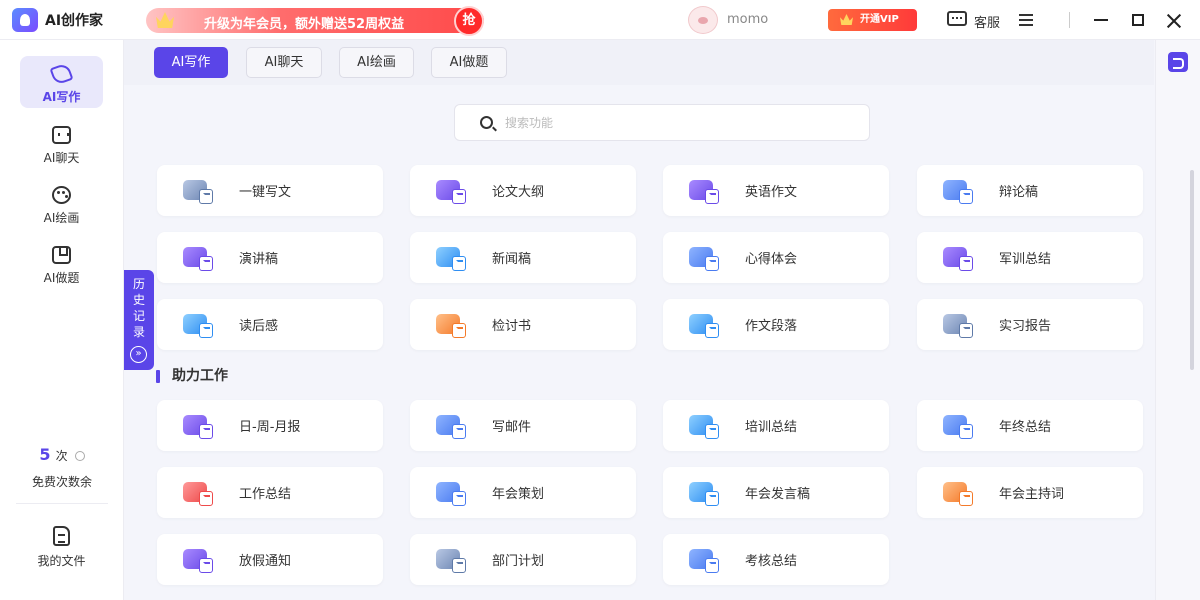 The image size is (1200, 600). Describe the element at coordinates (192, 376) in the screenshot. I see `section-title: 助力工作` at that location.